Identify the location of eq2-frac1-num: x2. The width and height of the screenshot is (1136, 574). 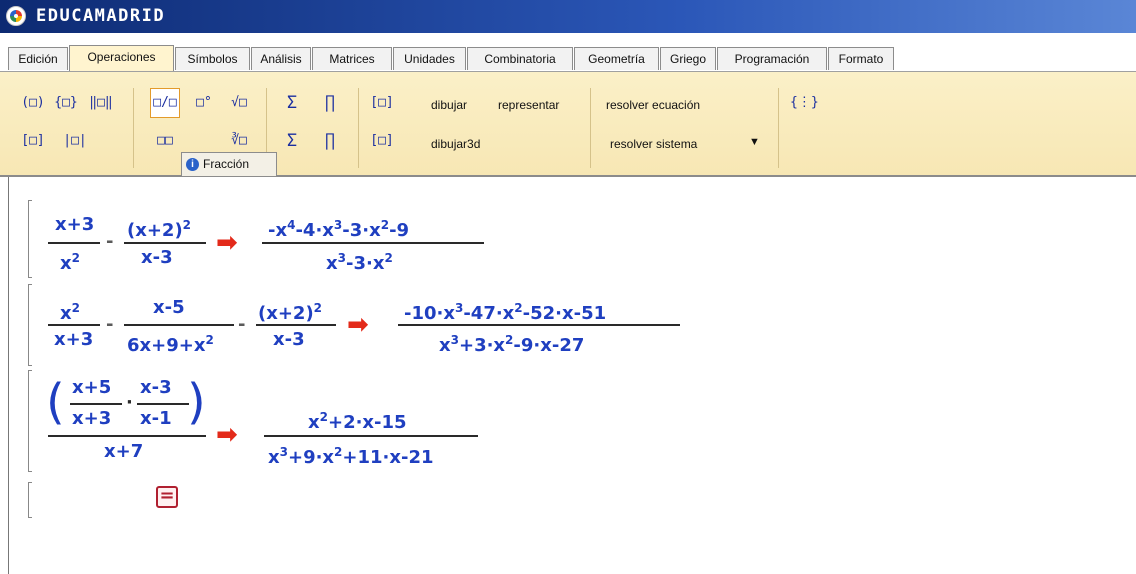
(70, 312).